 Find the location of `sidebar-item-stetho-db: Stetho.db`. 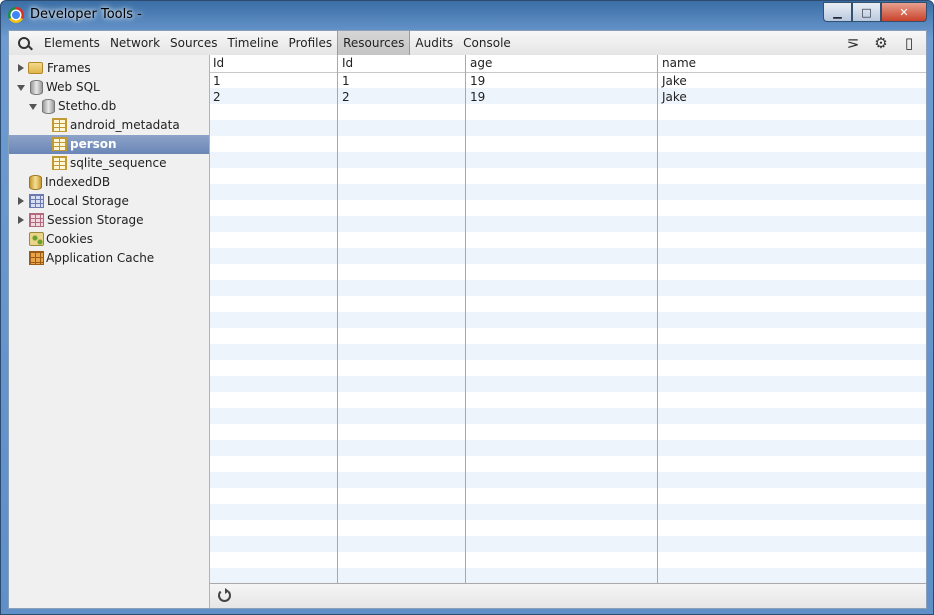

sidebar-item-stetho-db: Stetho.db is located at coordinates (109, 106).